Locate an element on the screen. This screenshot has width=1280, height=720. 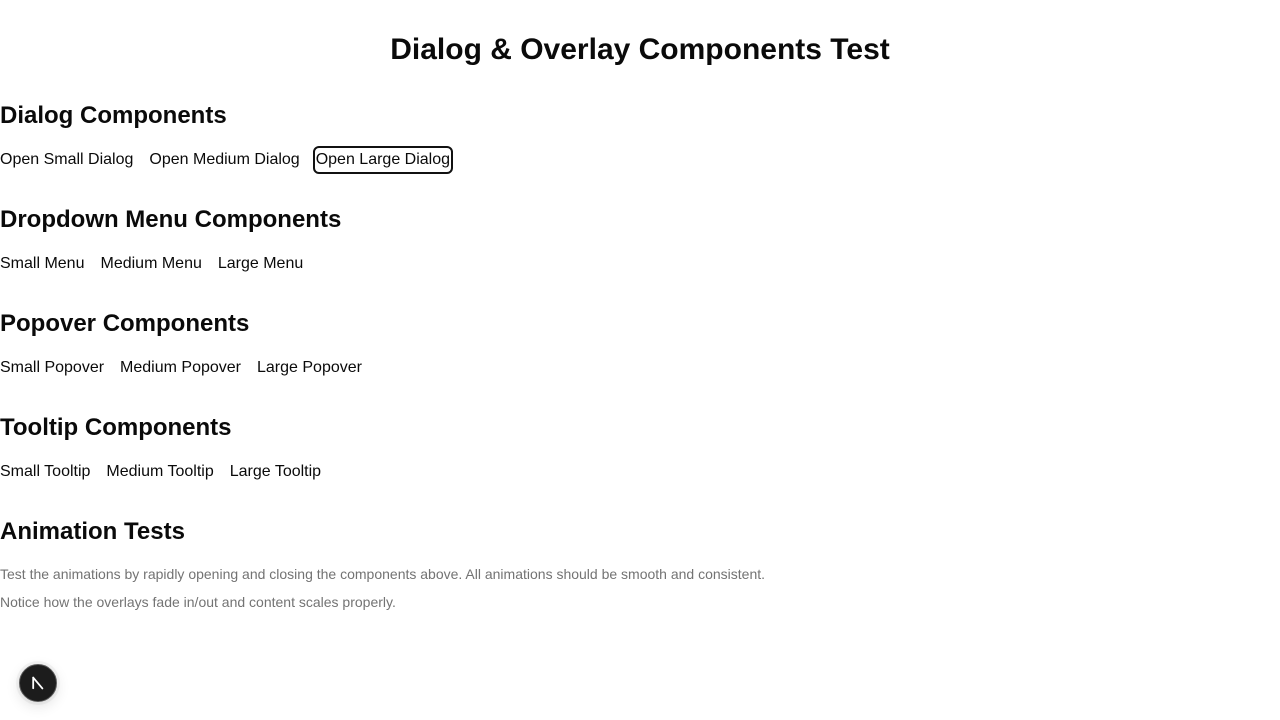
open-medium-dialog-button: Open Medium Dialog is located at coordinates (224, 160).